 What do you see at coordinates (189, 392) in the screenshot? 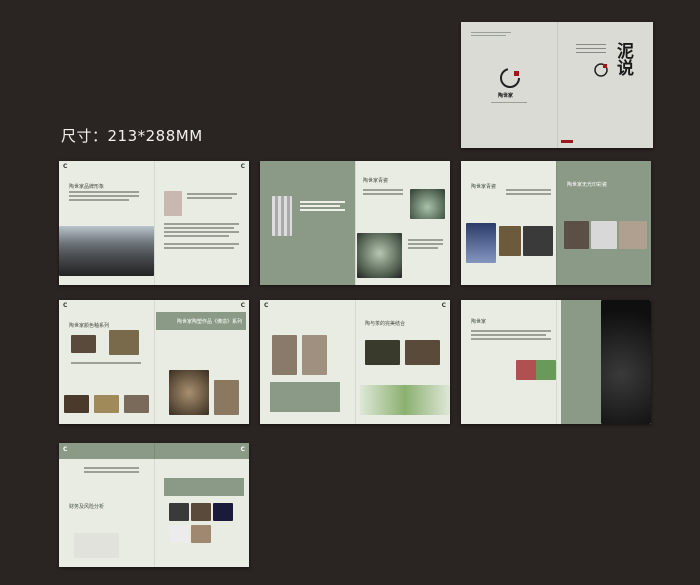
I see `photo-sculpture` at bounding box center [189, 392].